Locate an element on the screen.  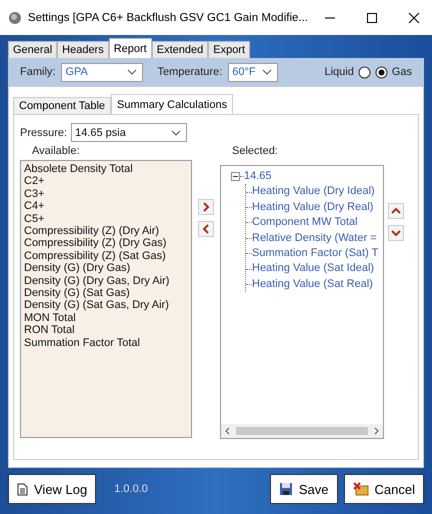
tab: Export is located at coordinates (229, 49).